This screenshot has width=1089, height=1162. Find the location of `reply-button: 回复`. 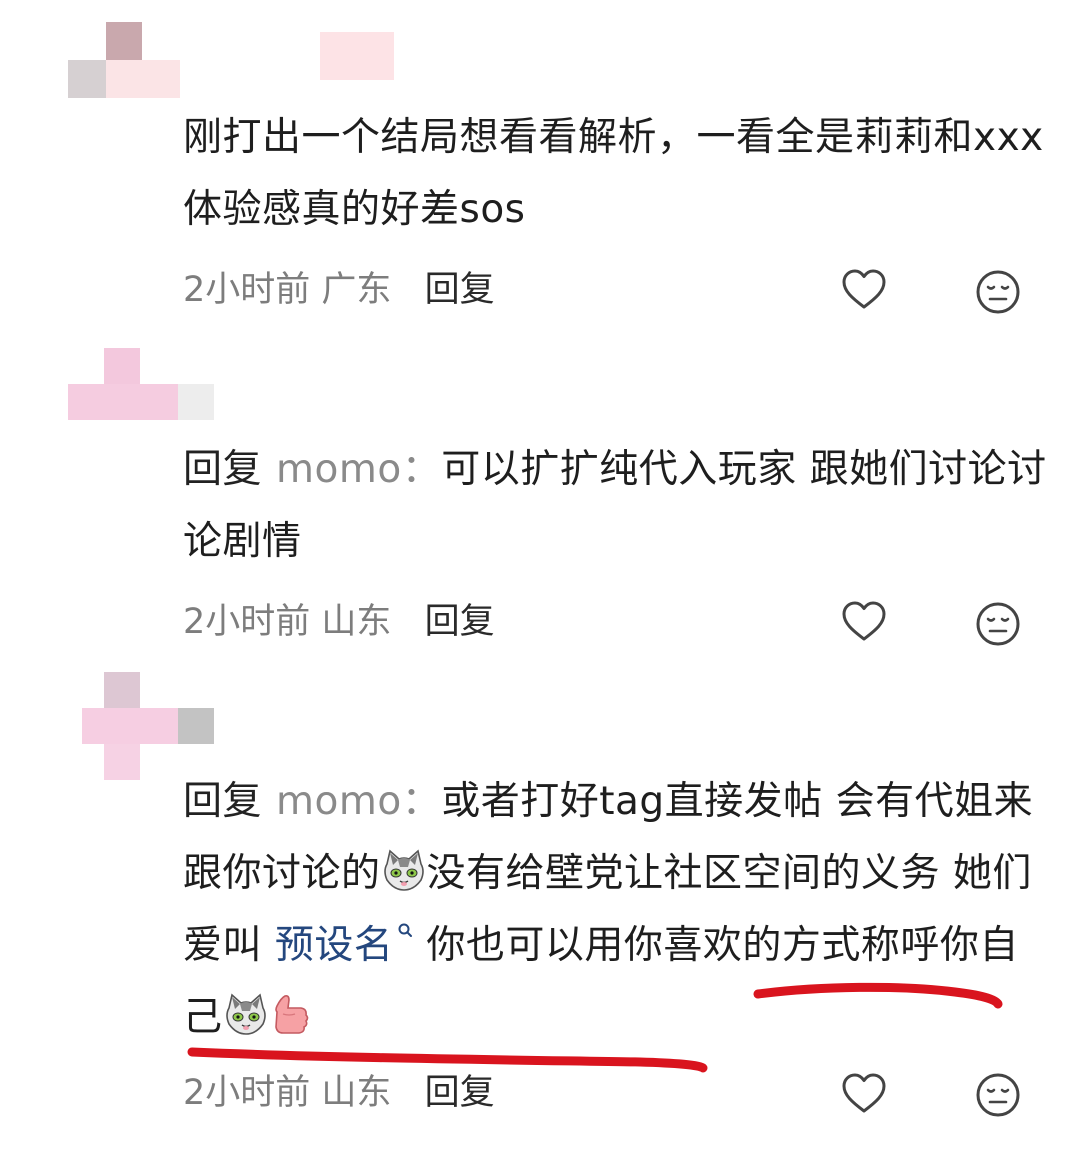

reply-button: 回复 is located at coordinates (460, 1093).